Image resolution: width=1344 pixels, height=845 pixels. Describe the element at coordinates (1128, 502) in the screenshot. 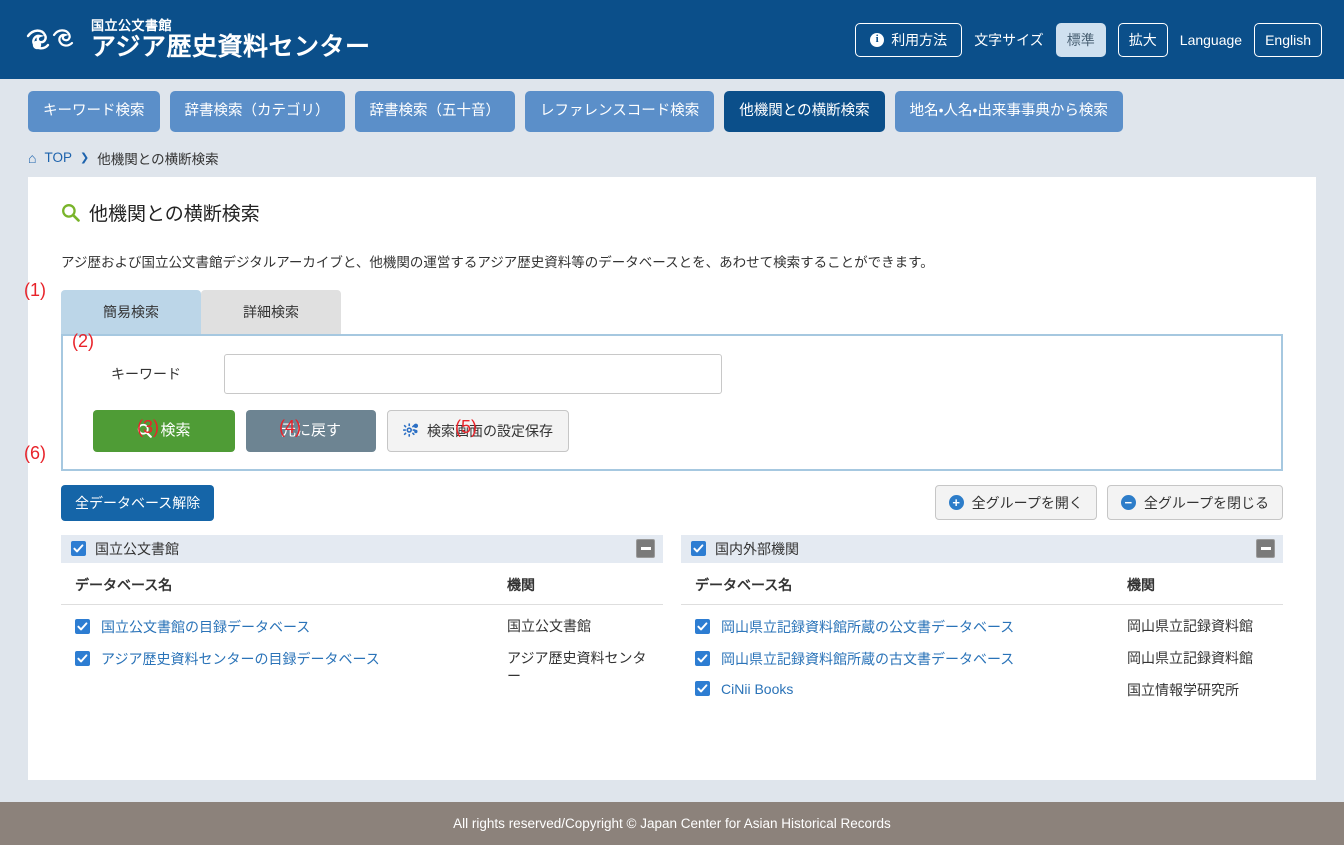

I see `minus-circle-icon: −` at that location.